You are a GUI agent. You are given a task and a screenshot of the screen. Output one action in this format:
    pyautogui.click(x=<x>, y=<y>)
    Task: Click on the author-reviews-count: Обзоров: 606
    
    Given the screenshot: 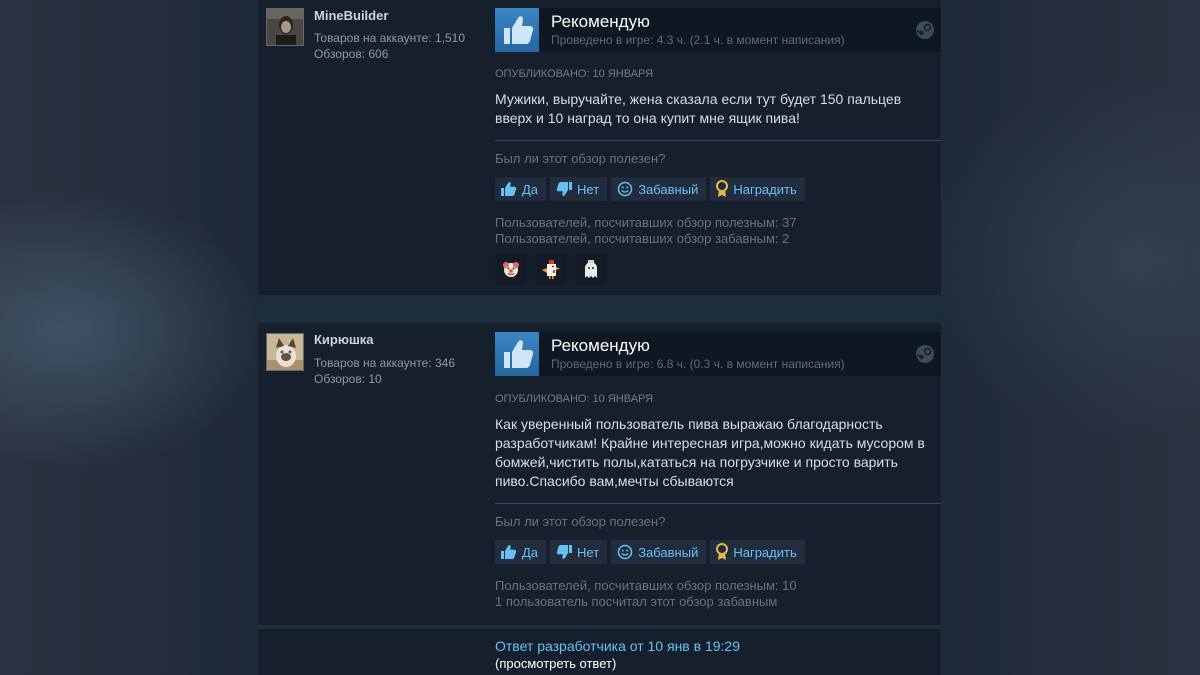 What is the action you would take?
    pyautogui.click(x=351, y=54)
    